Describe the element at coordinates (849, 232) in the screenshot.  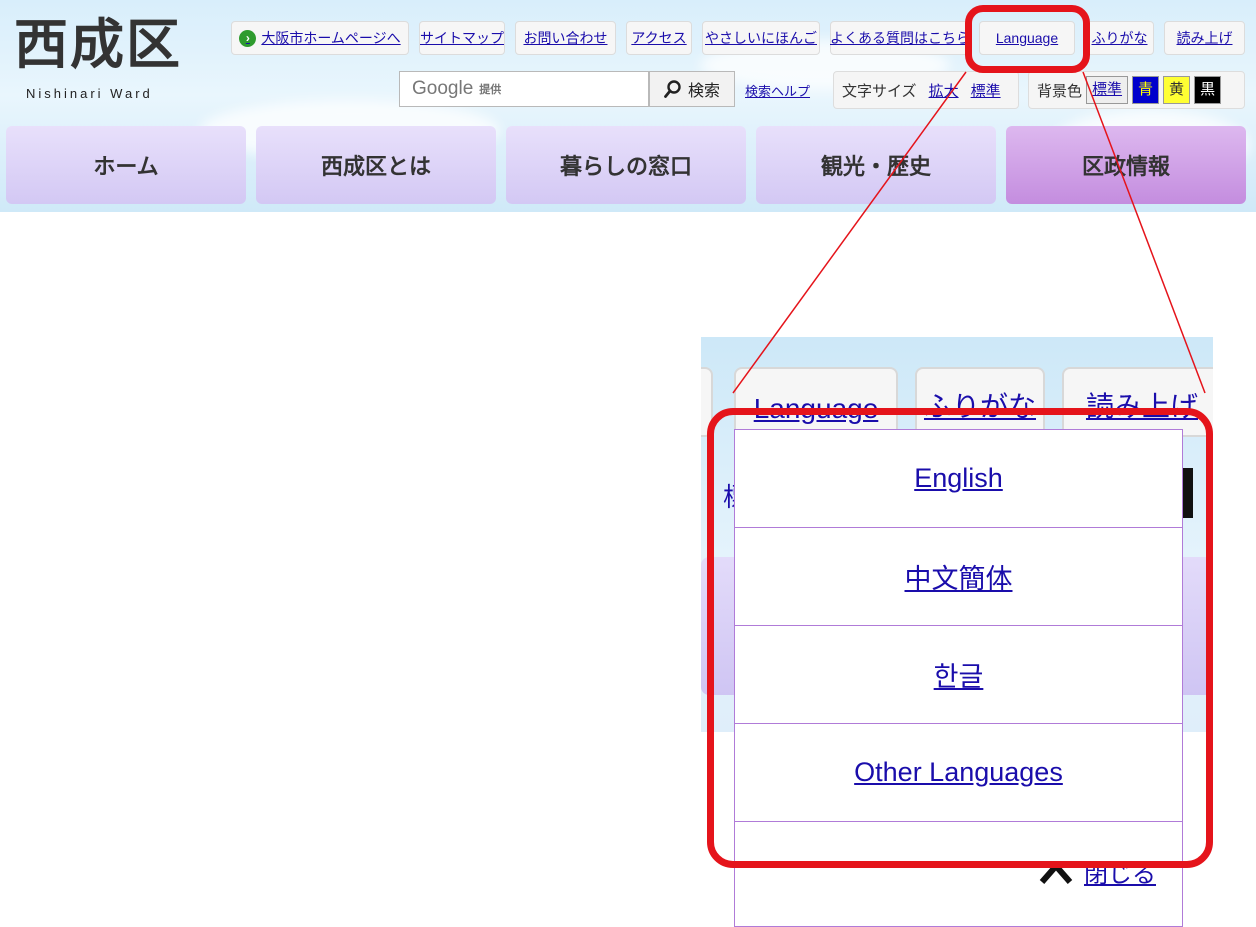
I see `callout-line-left` at that location.